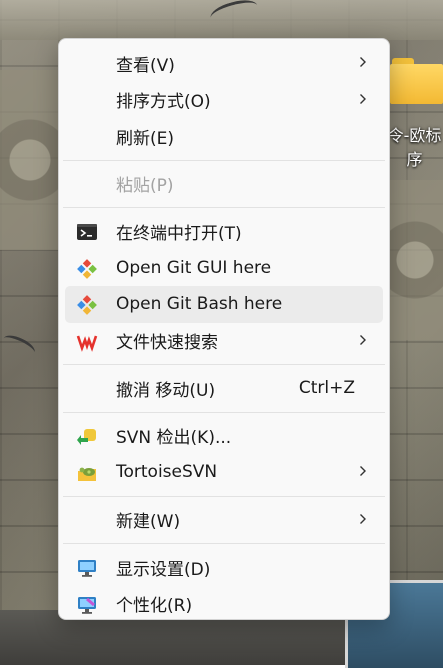 The width and height of the screenshot is (443, 668). What do you see at coordinates (416, 260) in the screenshot?
I see `wallpaper-carving-right` at bounding box center [416, 260].